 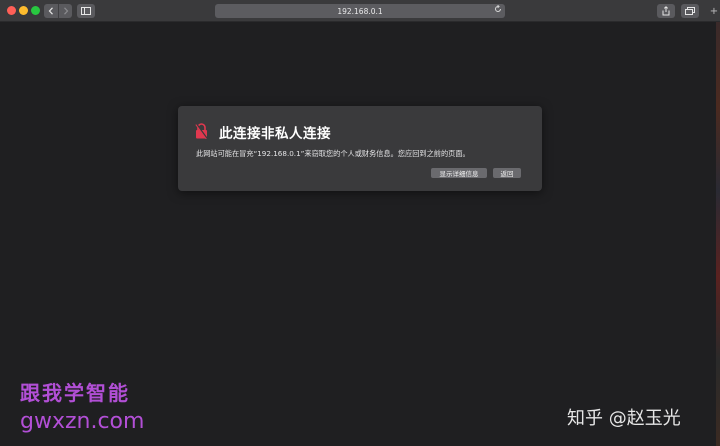 What do you see at coordinates (201, 131) in the screenshot?
I see `broken-lock-icon` at bounding box center [201, 131].